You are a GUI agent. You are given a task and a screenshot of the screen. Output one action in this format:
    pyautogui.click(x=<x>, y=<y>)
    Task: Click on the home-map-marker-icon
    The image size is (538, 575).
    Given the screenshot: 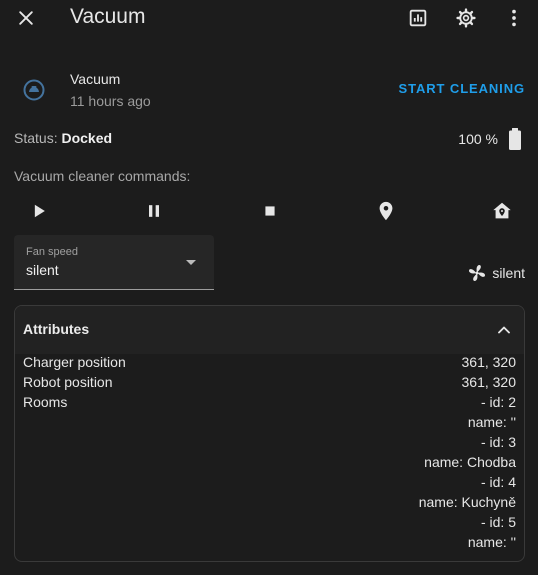 What is the action you would take?
    pyautogui.click(x=502, y=210)
    